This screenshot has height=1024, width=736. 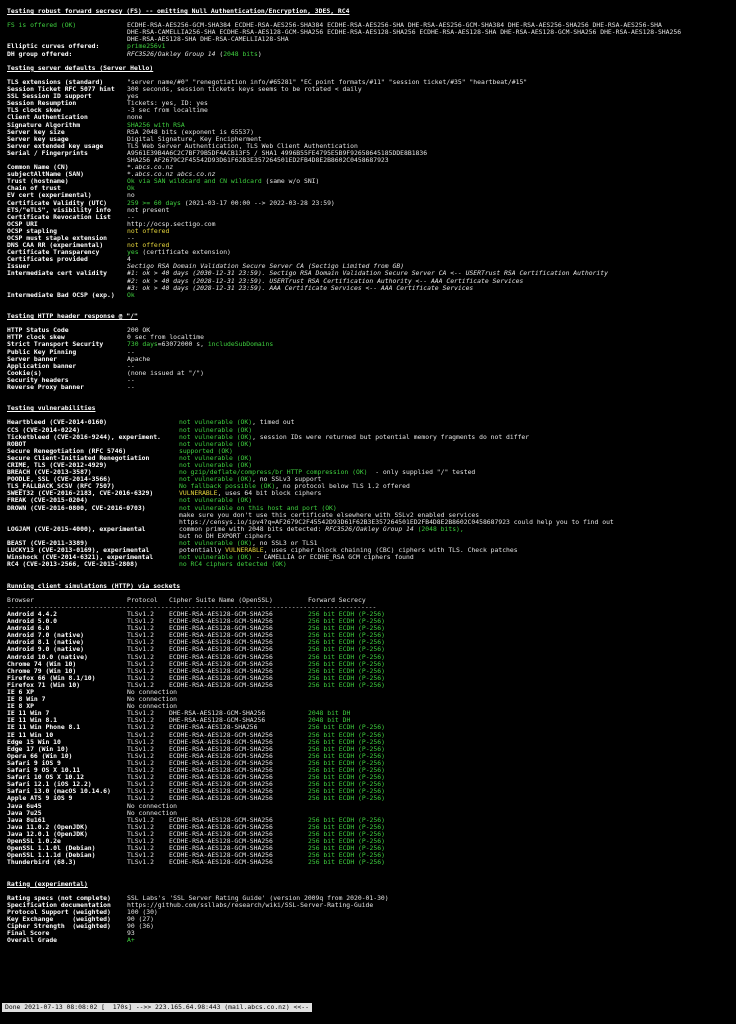 What do you see at coordinates (456, 543) in the screenshot?
I see `vulns-row-value: not vulnerable (OK), no SSL3 or TLS1` at bounding box center [456, 543].